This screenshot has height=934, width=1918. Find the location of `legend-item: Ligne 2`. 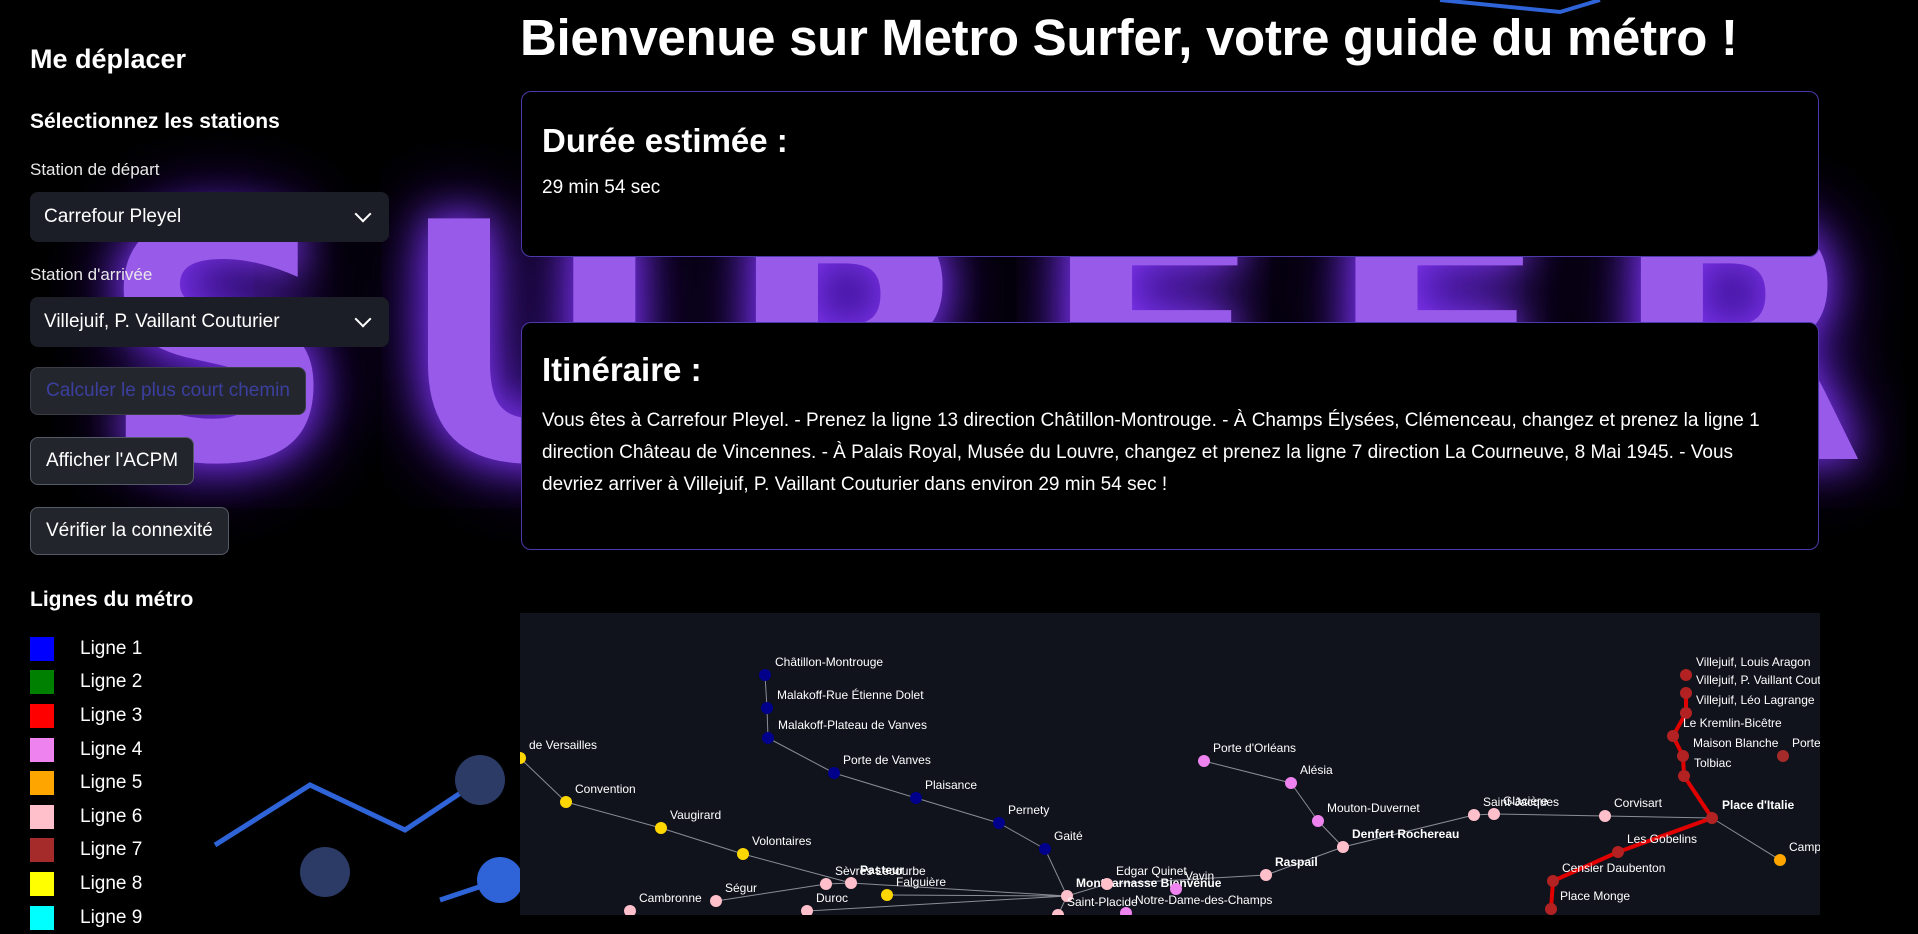

legend-item: Ligne 2 is located at coordinates (86, 683).